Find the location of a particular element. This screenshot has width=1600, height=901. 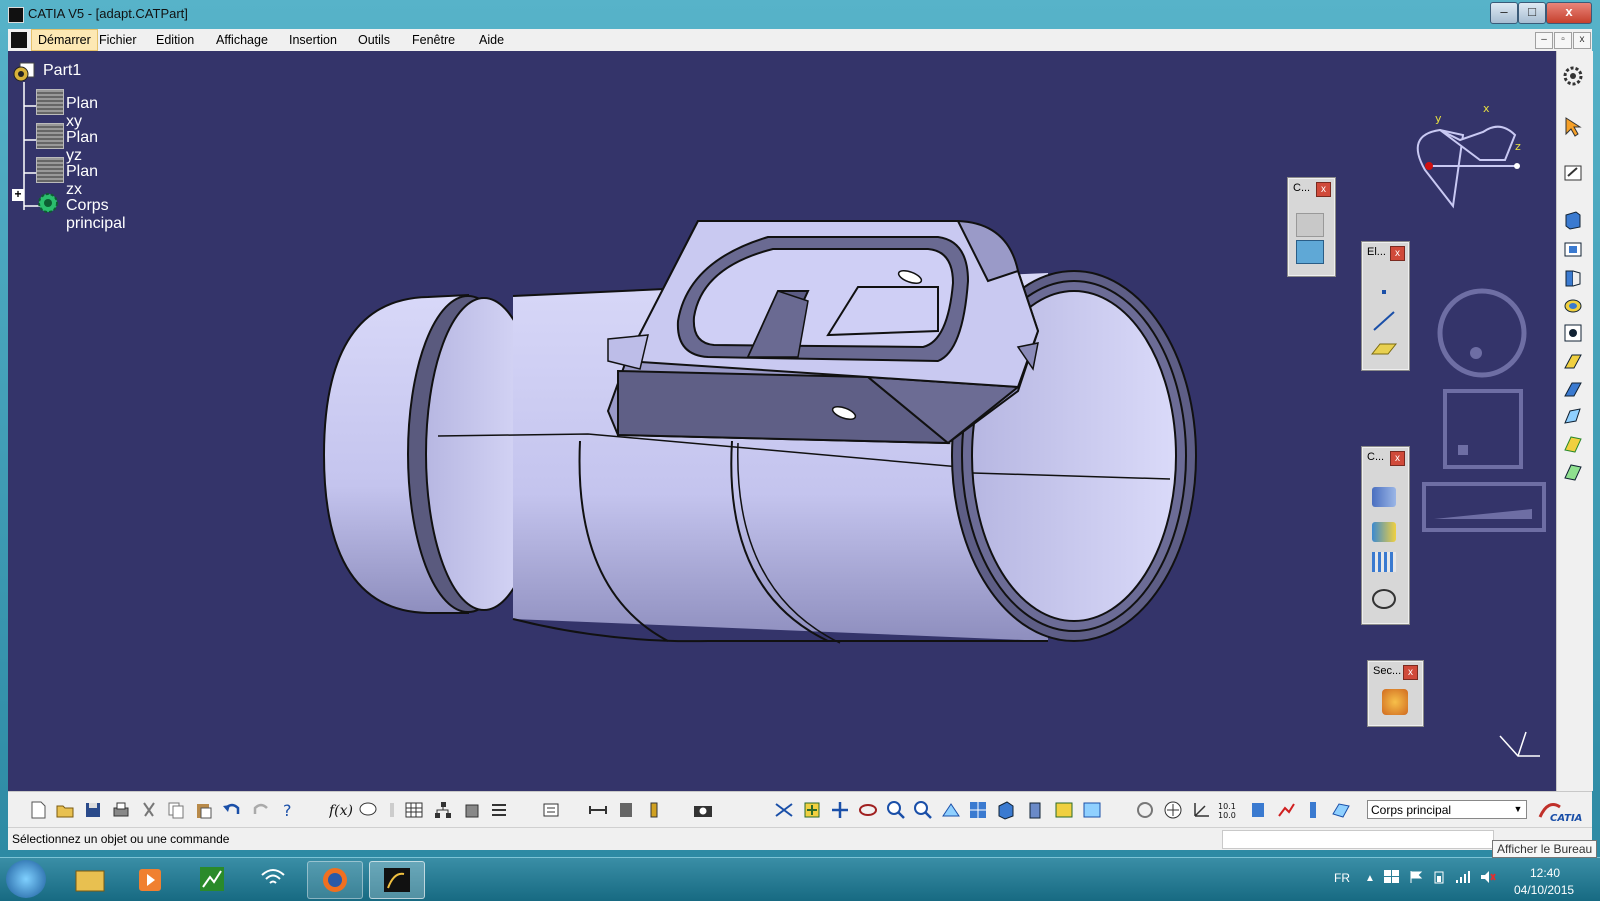

plane-tool-icon is located at coordinates (1384, 348).